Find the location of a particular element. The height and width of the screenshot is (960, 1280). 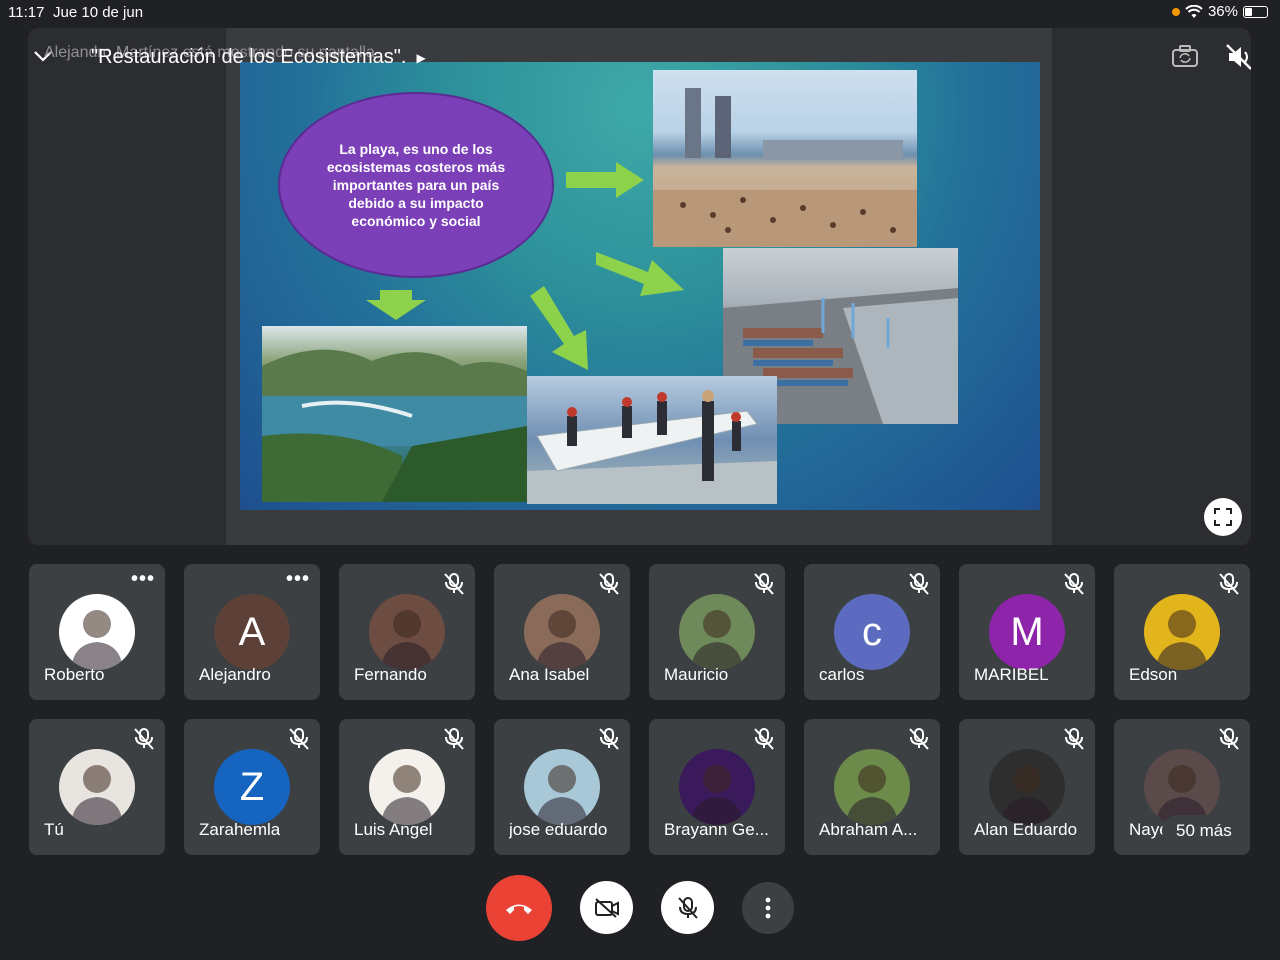

arrow-diagonal-upper is located at coordinates (640, 274).